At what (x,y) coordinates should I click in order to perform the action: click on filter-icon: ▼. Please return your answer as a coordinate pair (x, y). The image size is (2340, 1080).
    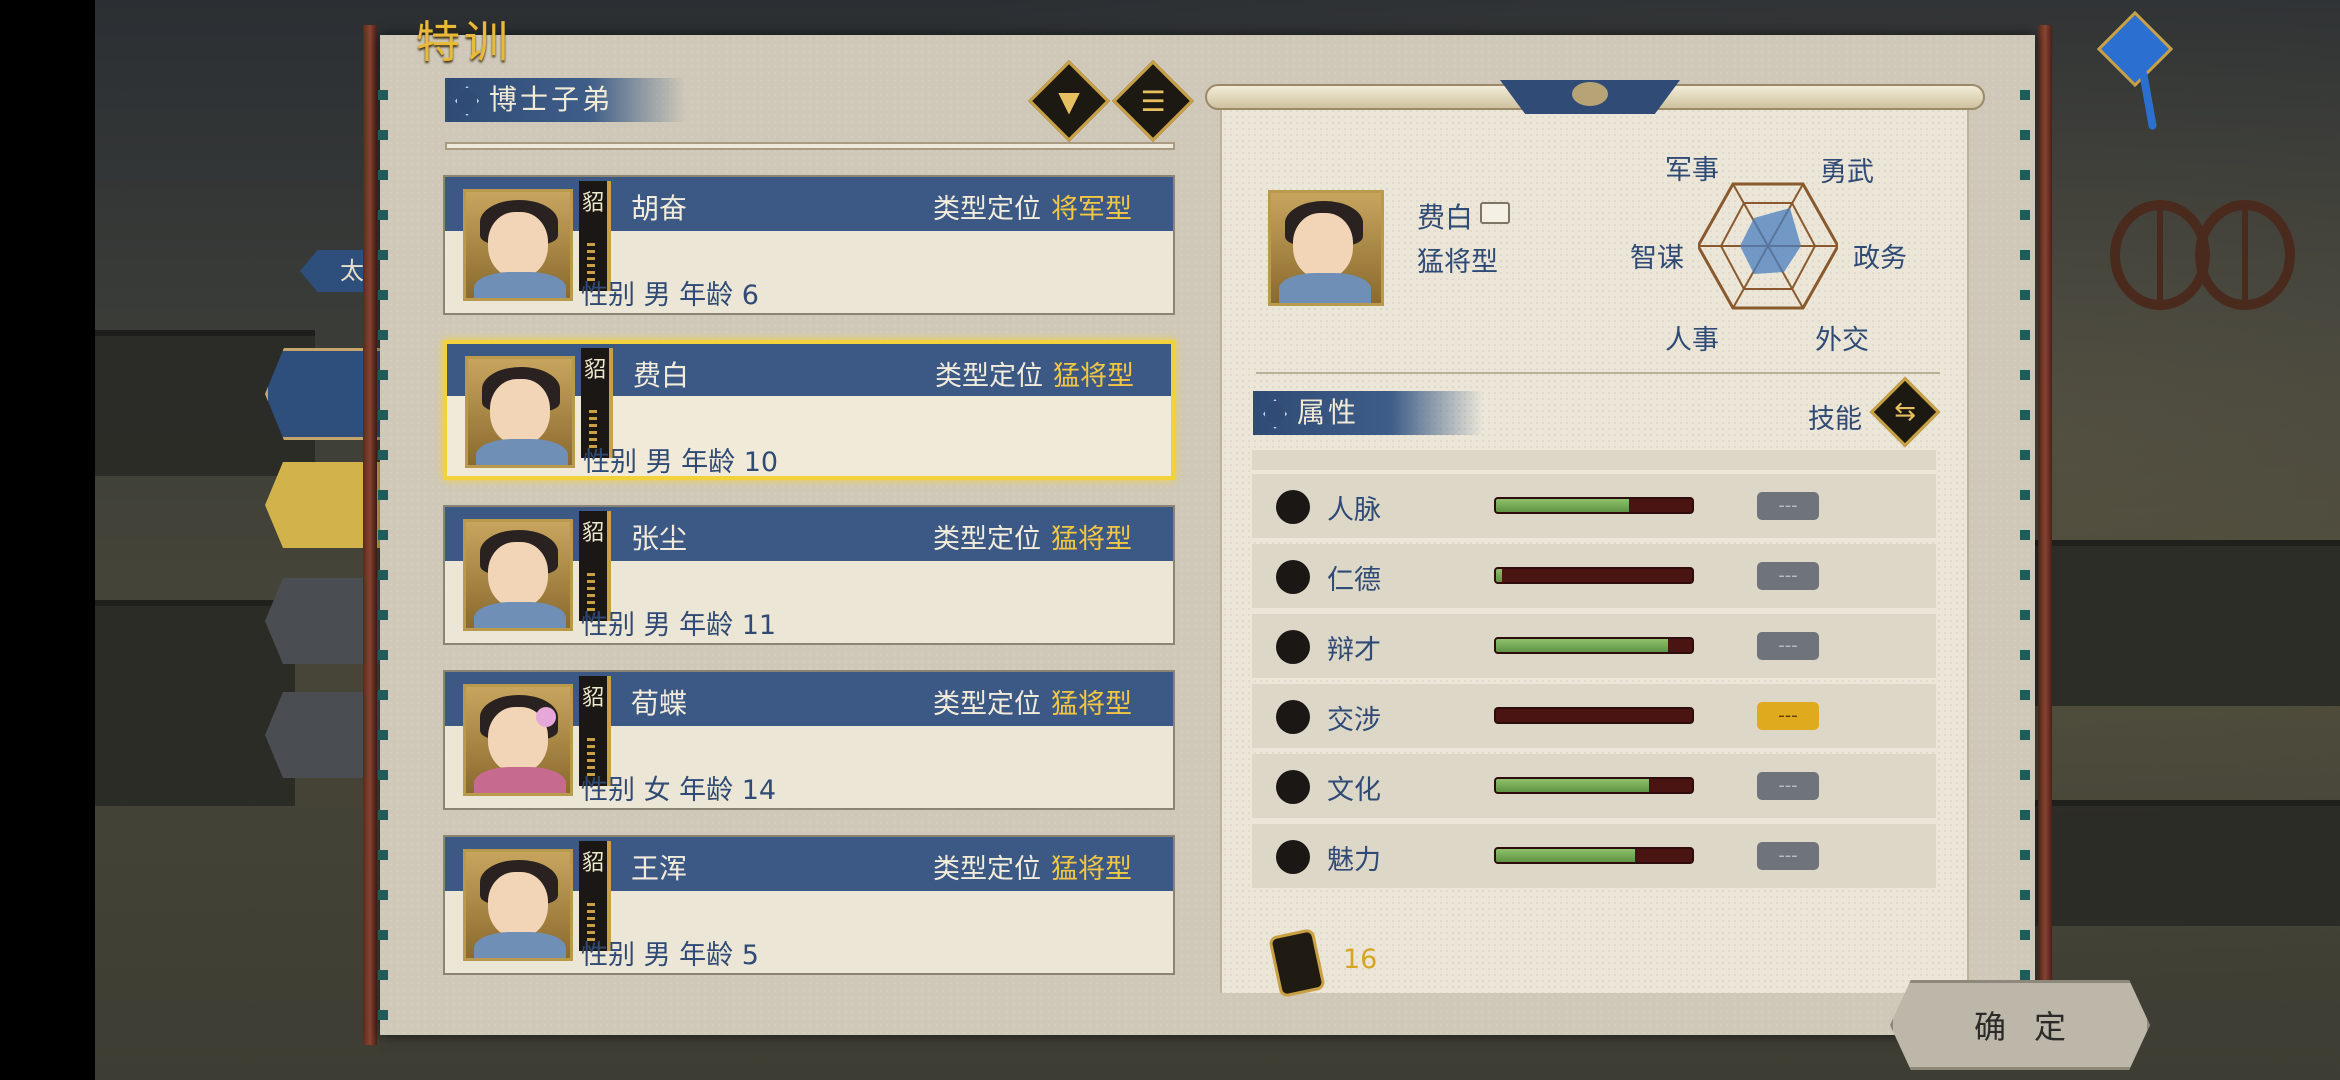
    Looking at the image, I should click on (1069, 101).